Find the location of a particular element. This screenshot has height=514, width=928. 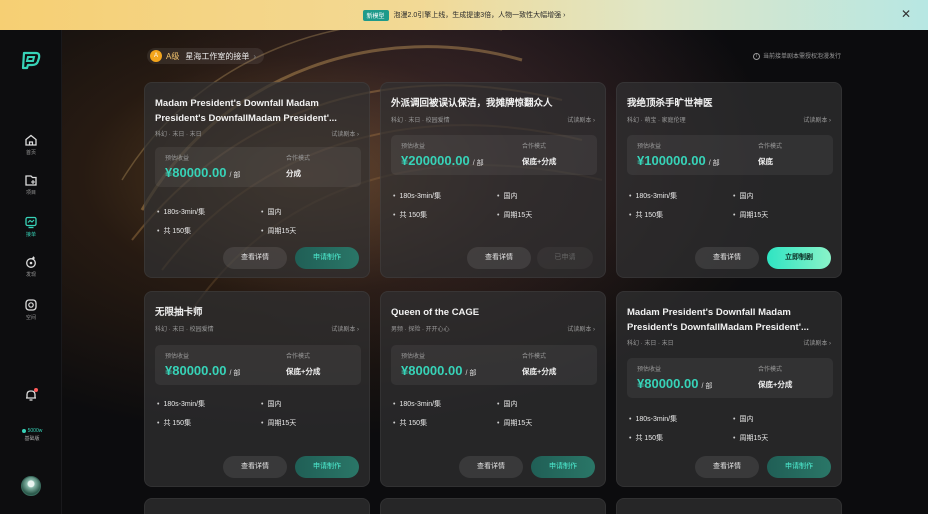

credits-amount: 5000w is located at coordinates (32, 431).